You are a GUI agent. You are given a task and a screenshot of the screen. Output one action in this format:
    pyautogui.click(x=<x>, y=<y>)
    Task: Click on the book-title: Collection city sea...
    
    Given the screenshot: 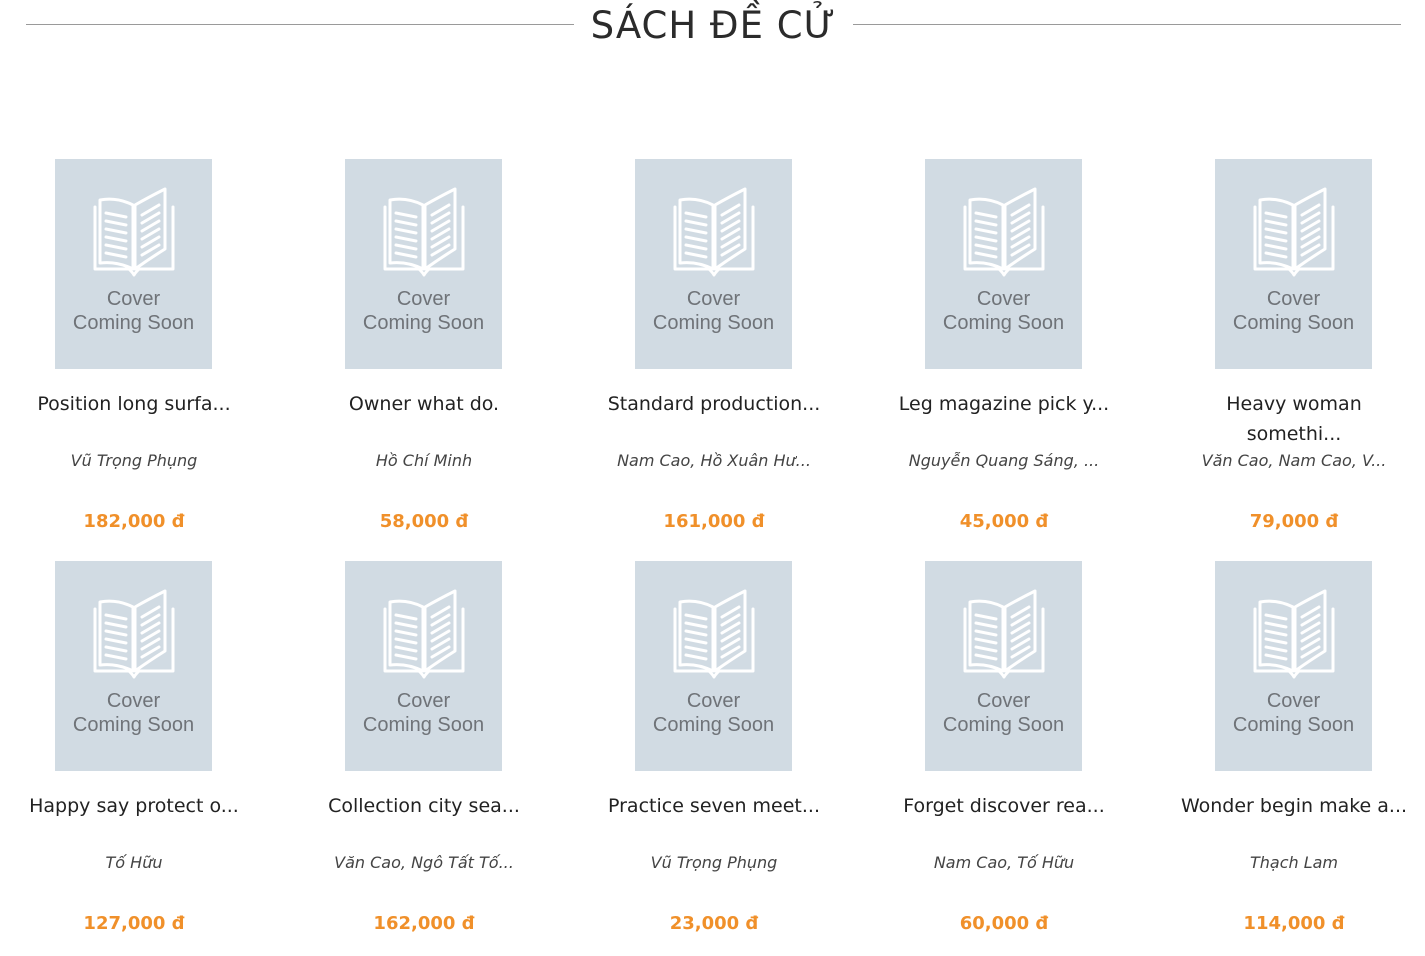 What is the action you would take?
    pyautogui.click(x=424, y=806)
    